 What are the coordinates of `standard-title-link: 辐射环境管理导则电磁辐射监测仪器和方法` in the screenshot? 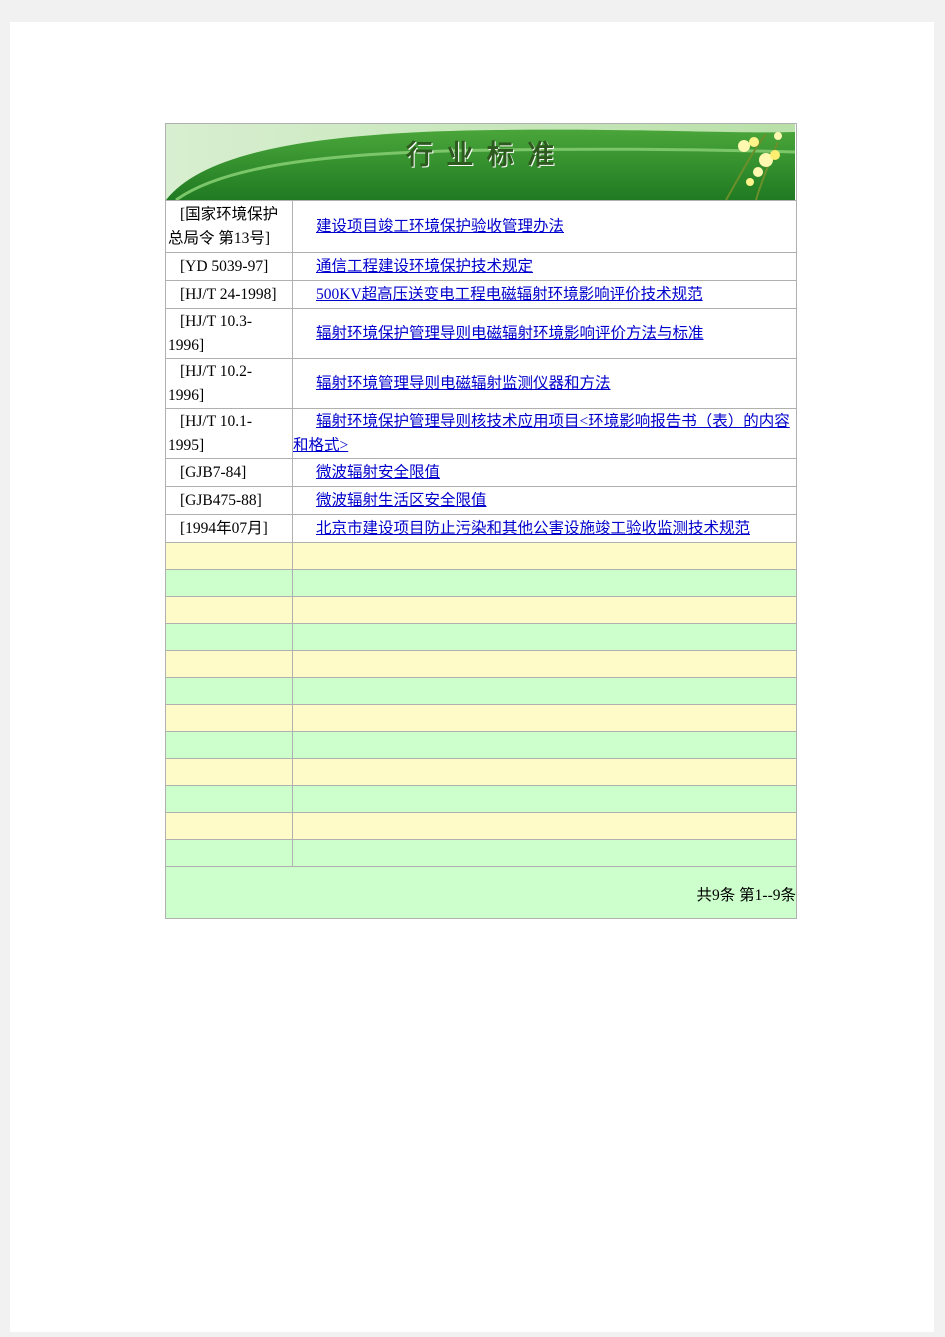 It's located at (463, 383).